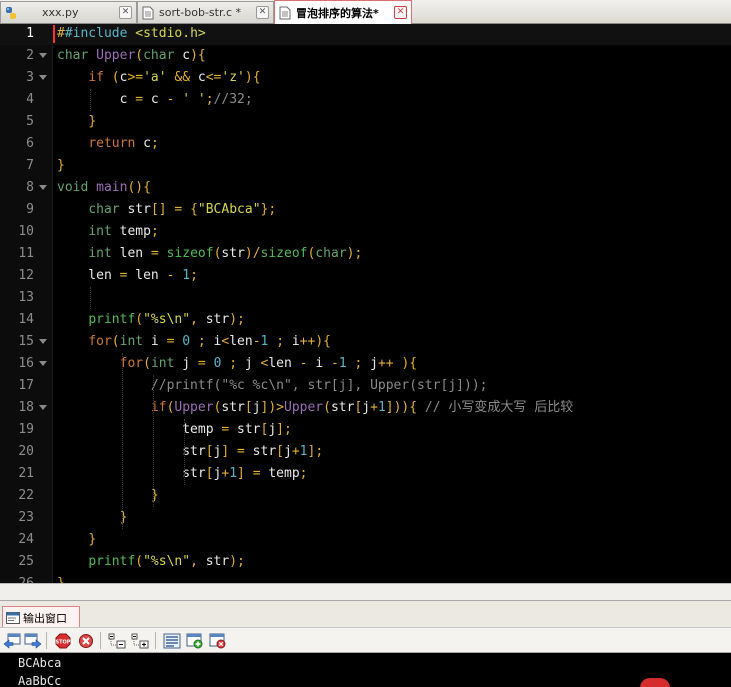  What do you see at coordinates (284, 253) in the screenshot?
I see `code-token: sizeof` at bounding box center [284, 253].